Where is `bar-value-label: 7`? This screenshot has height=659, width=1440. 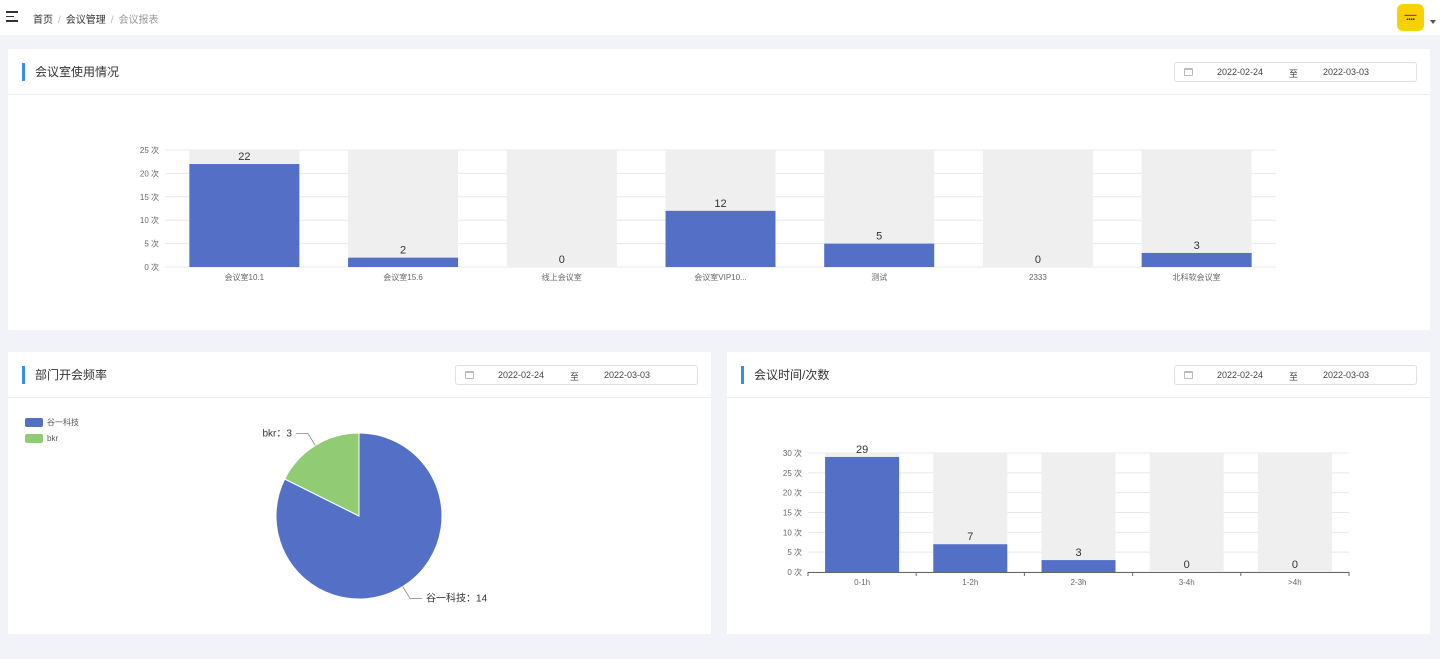 bar-value-label: 7 is located at coordinates (970, 537).